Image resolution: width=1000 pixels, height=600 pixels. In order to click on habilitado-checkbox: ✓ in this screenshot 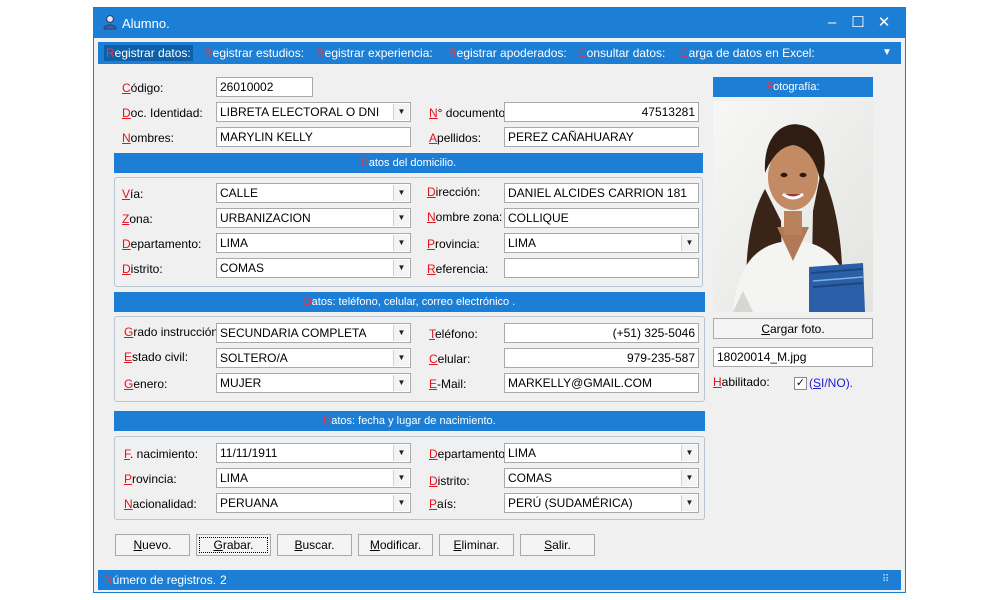, I will do `click(800, 383)`.